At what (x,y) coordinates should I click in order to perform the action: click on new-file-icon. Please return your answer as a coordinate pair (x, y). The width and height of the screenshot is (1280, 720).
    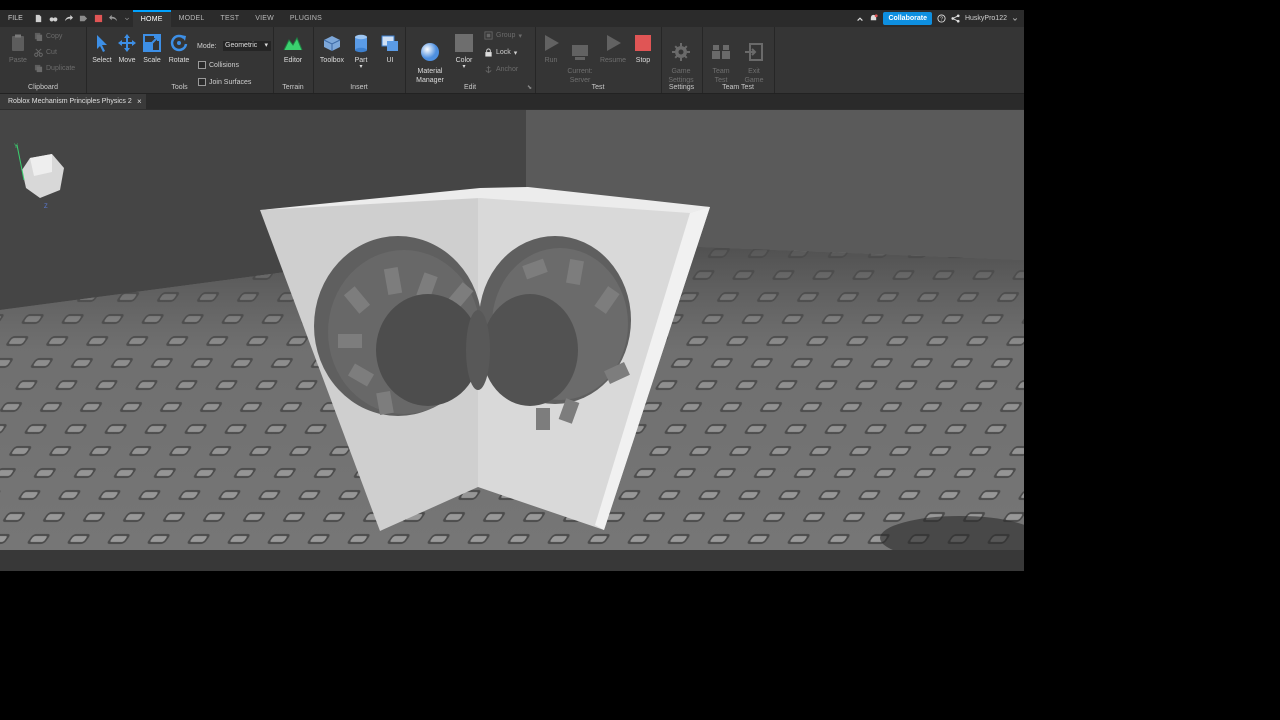
    Looking at the image, I should click on (38, 18).